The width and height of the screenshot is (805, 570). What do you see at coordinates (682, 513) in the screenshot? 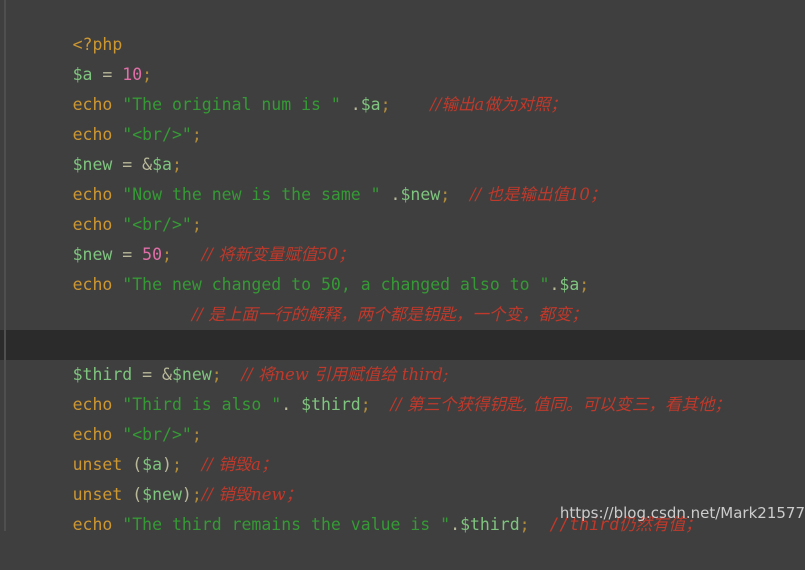
I see `watermark-url: https://blog.csdn.net/Mark21577` at bounding box center [682, 513].